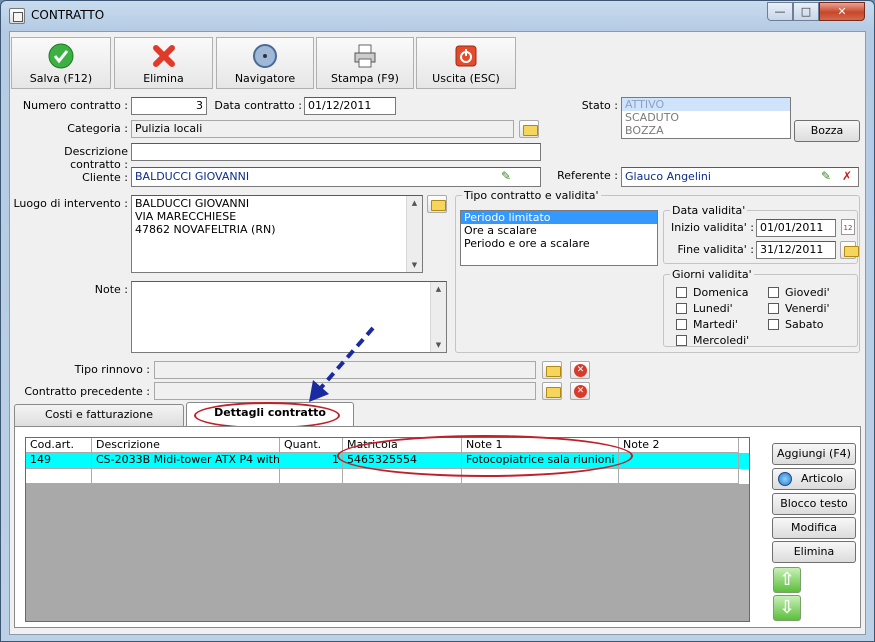 The width and height of the screenshot is (875, 642). I want to click on data-validita-title: Data validita', so click(709, 210).